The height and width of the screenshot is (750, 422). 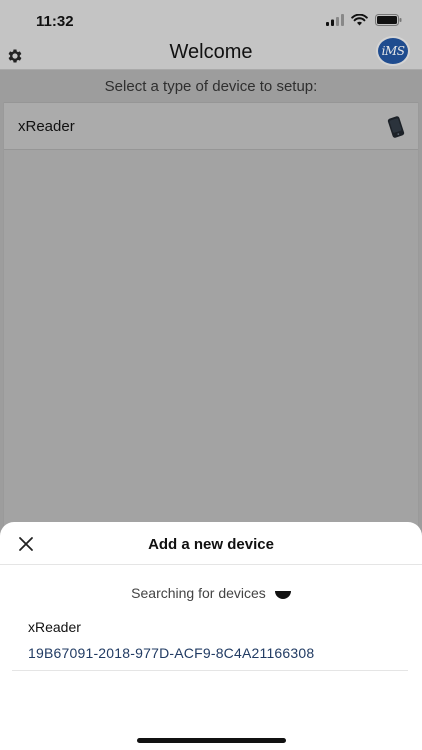 I want to click on sheet-header: Add a new device, so click(x=211, y=543).